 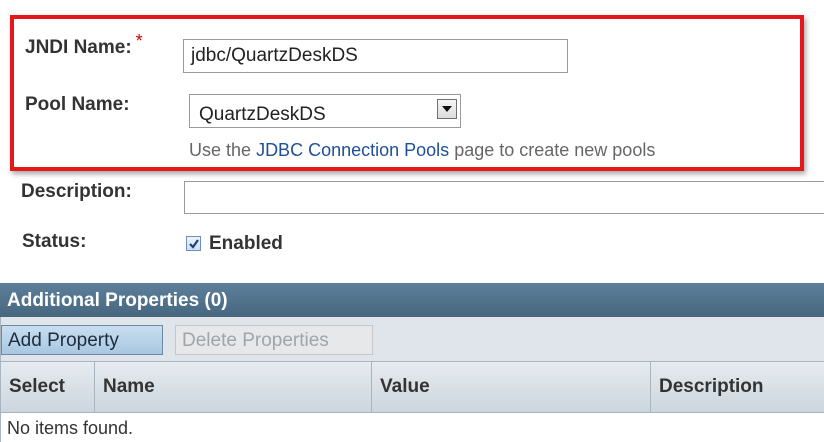 I want to click on properties-table-header: Select Name Value Description, so click(x=412, y=387).